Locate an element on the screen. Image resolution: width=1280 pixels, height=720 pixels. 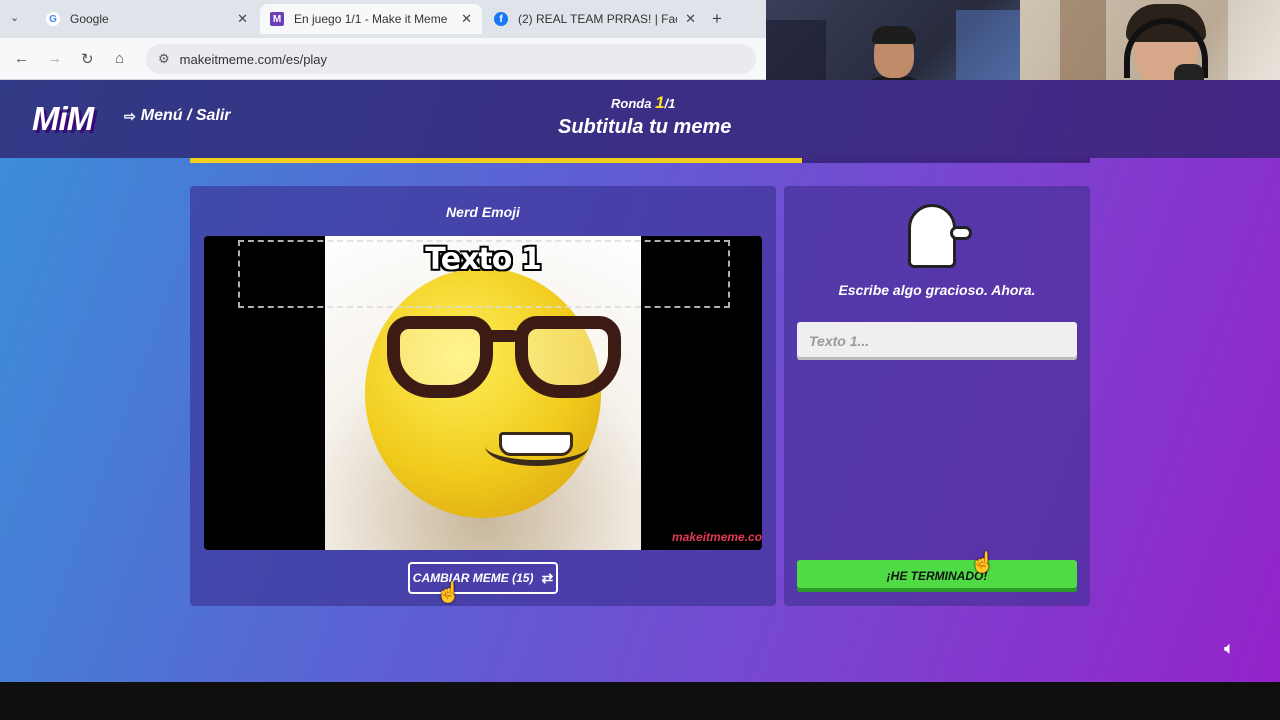
site-settings-icon: ⚙ is located at coordinates (164, 59).